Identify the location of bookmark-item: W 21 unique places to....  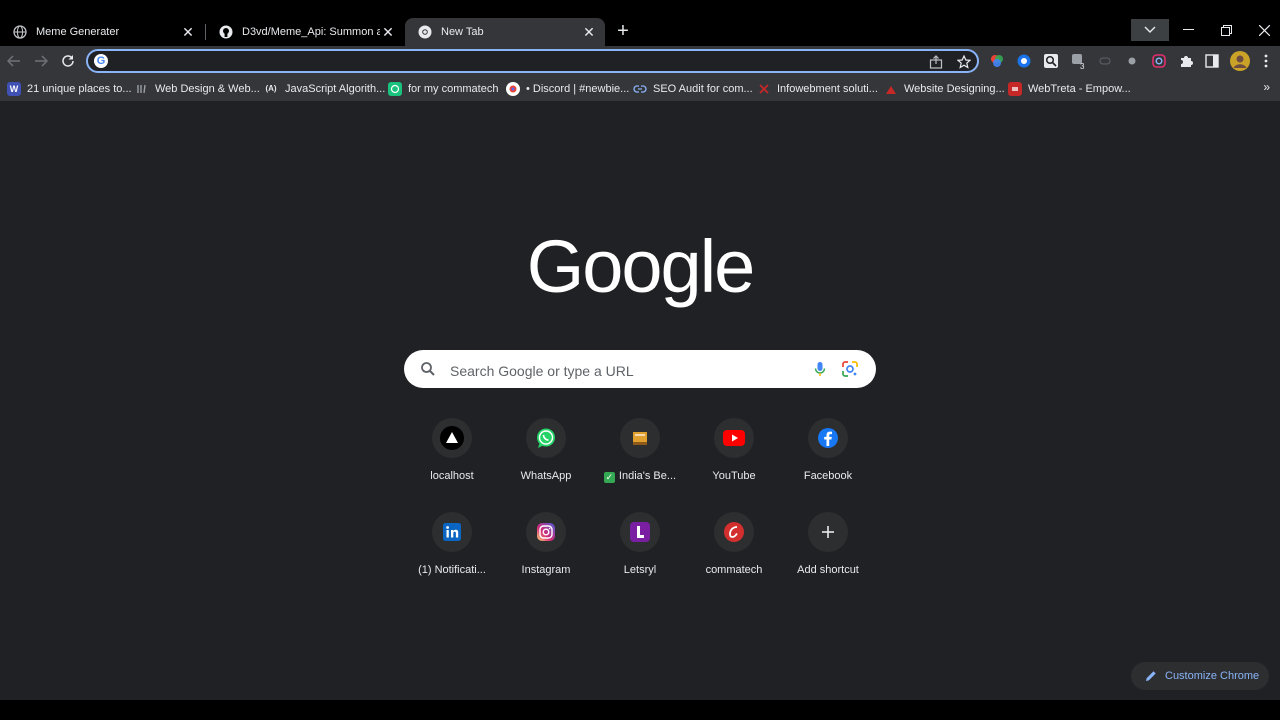
(69, 88).